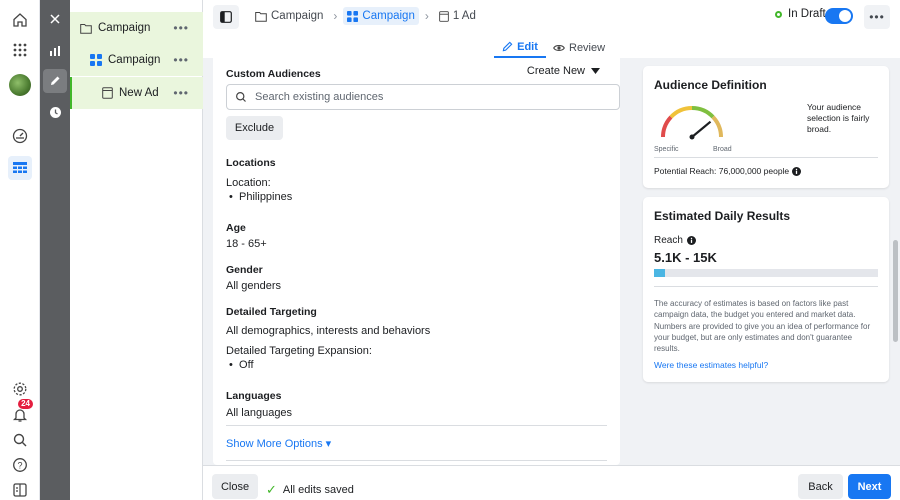  I want to click on locations-title: Locations, so click(251, 163).